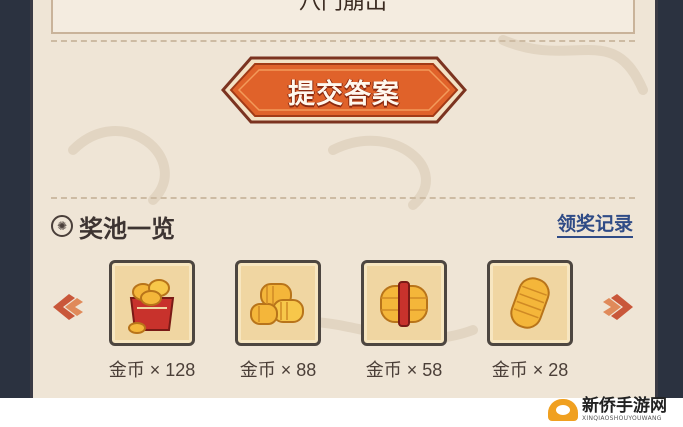 The width and height of the screenshot is (683, 427). What do you see at coordinates (343, 198) in the screenshot?
I see `divider-middle` at bounding box center [343, 198].